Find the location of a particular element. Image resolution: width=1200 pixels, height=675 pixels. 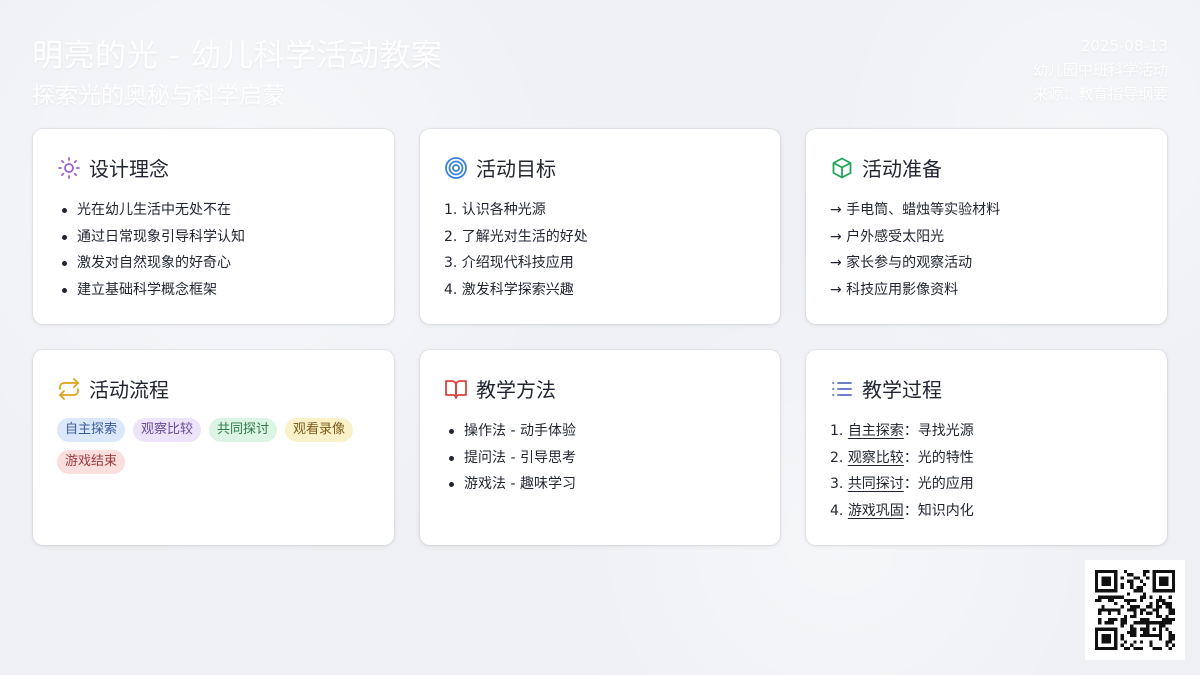

list-item: 1. 认识各种光源 is located at coordinates (495, 210).